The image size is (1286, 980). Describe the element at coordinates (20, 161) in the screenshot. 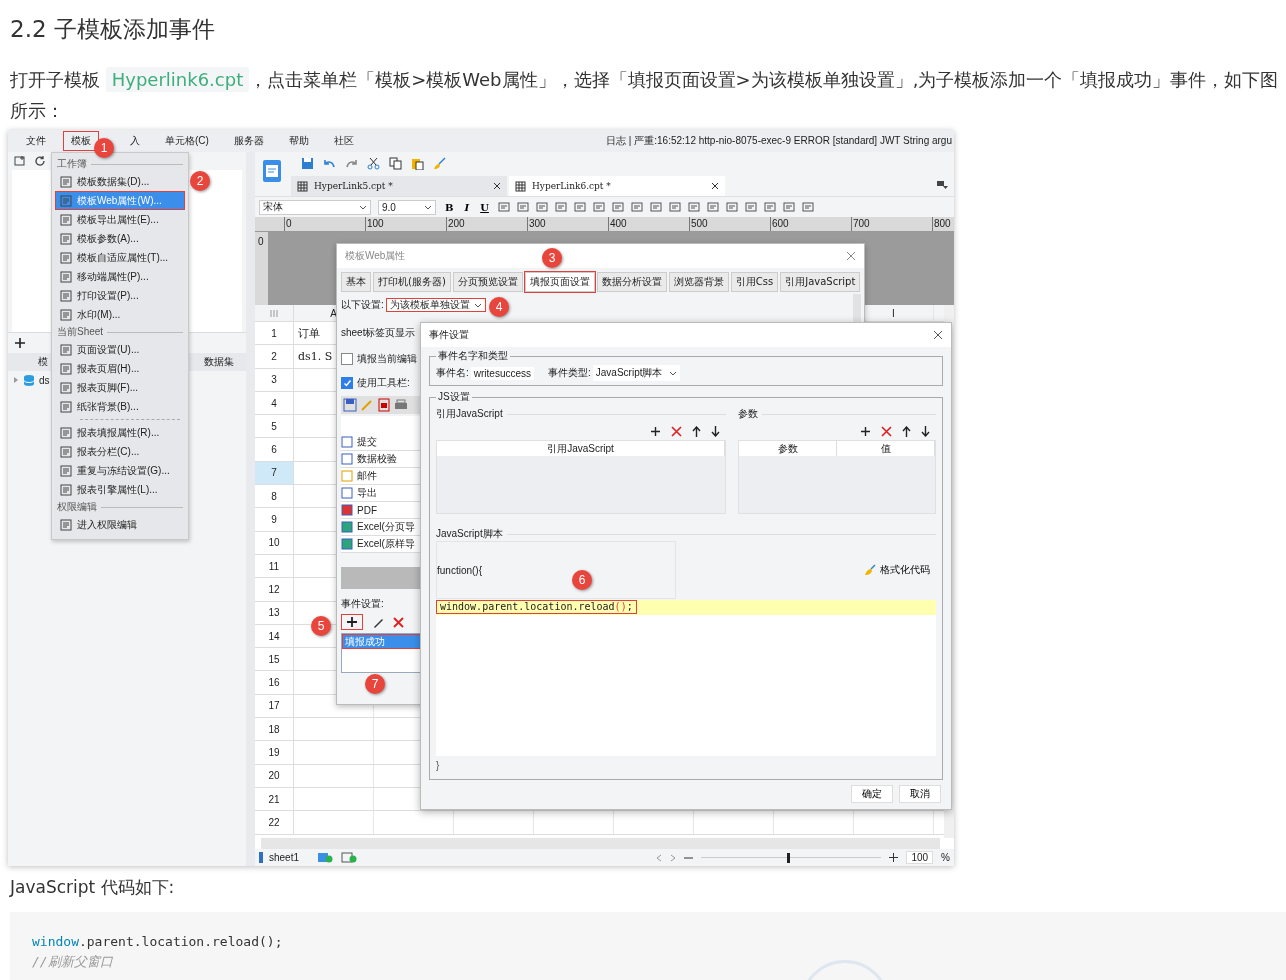

I see `new-window-icon` at that location.